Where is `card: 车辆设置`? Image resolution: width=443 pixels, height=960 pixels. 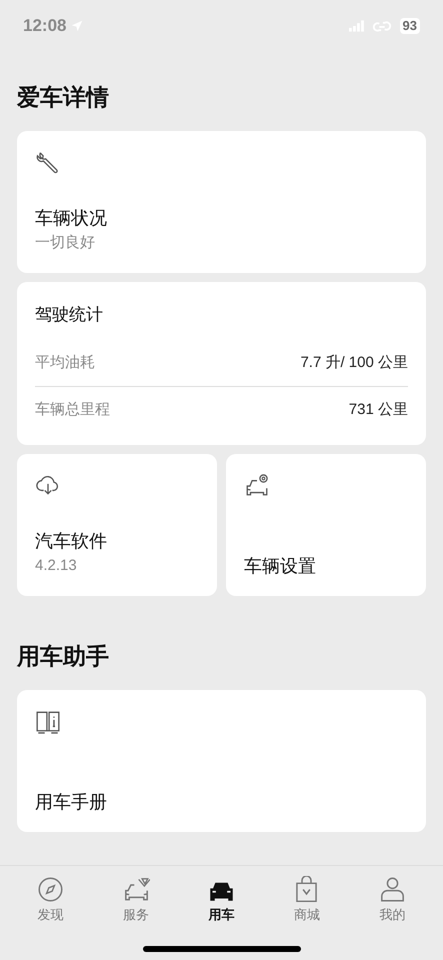
card: 车辆设置 is located at coordinates (326, 525).